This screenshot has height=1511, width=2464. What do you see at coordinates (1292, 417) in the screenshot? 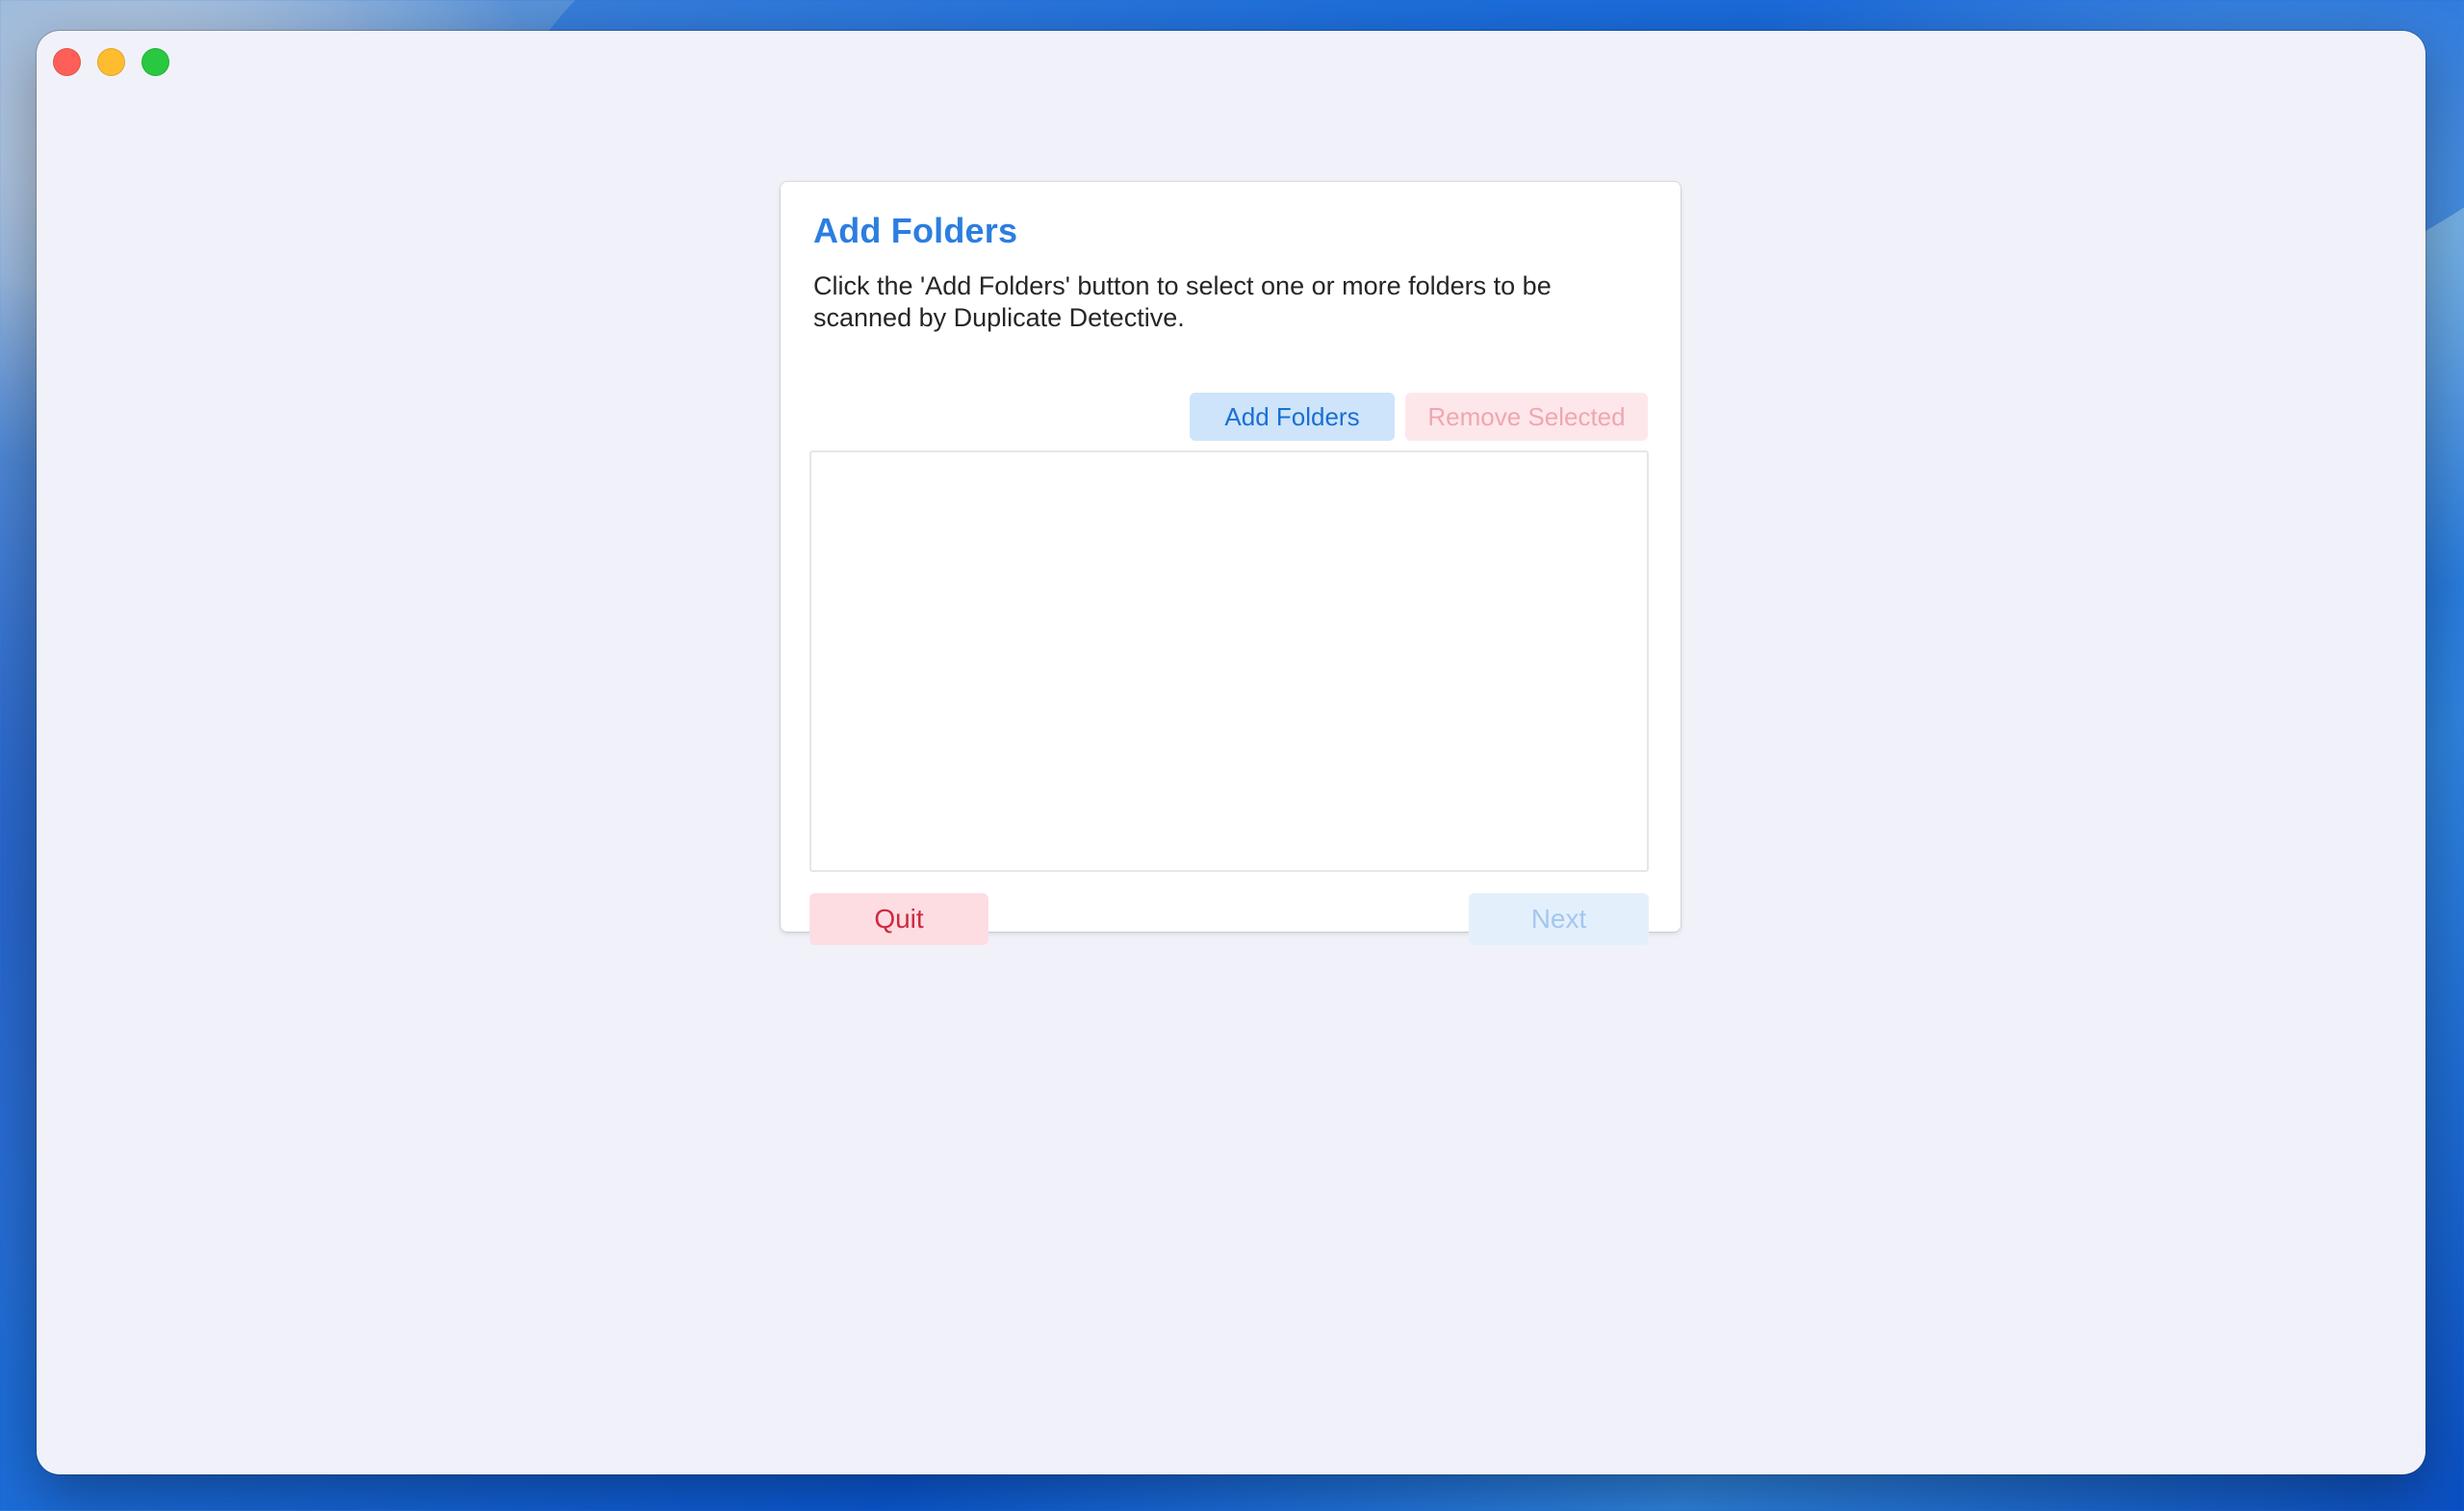
I see `add-folders-button: Add Folders` at bounding box center [1292, 417].